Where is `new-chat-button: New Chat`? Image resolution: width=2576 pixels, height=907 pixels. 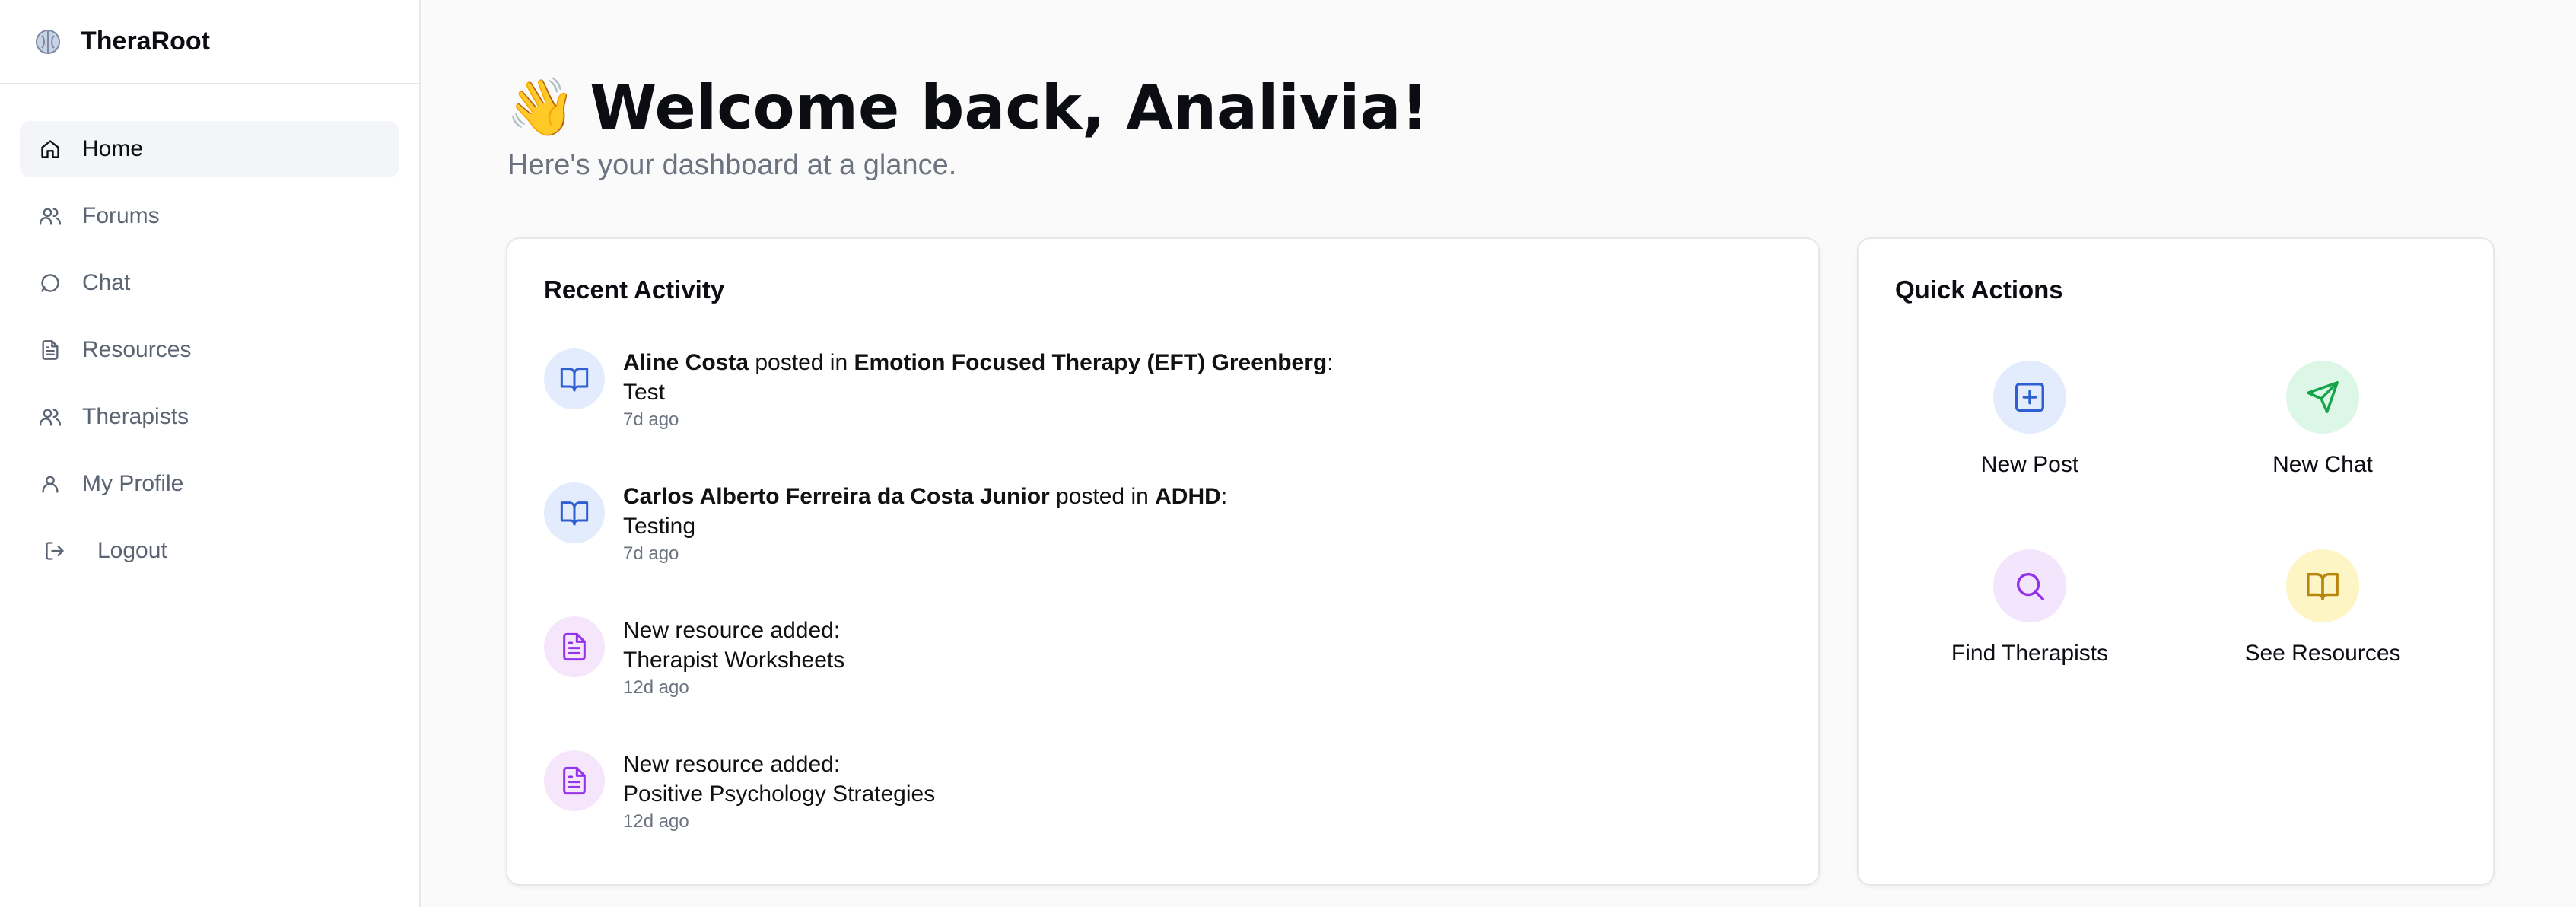 new-chat-button: New Chat is located at coordinates (2323, 420).